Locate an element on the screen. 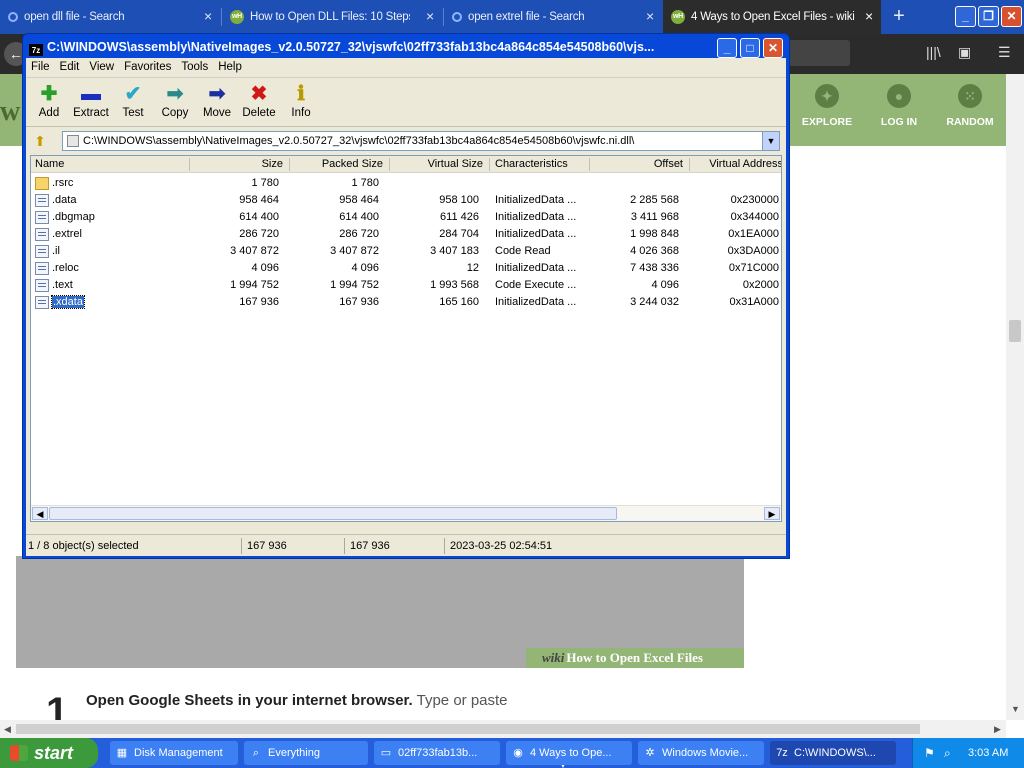  tab-open-extrel-search: open extrel file - Search × is located at coordinates (553, 17).